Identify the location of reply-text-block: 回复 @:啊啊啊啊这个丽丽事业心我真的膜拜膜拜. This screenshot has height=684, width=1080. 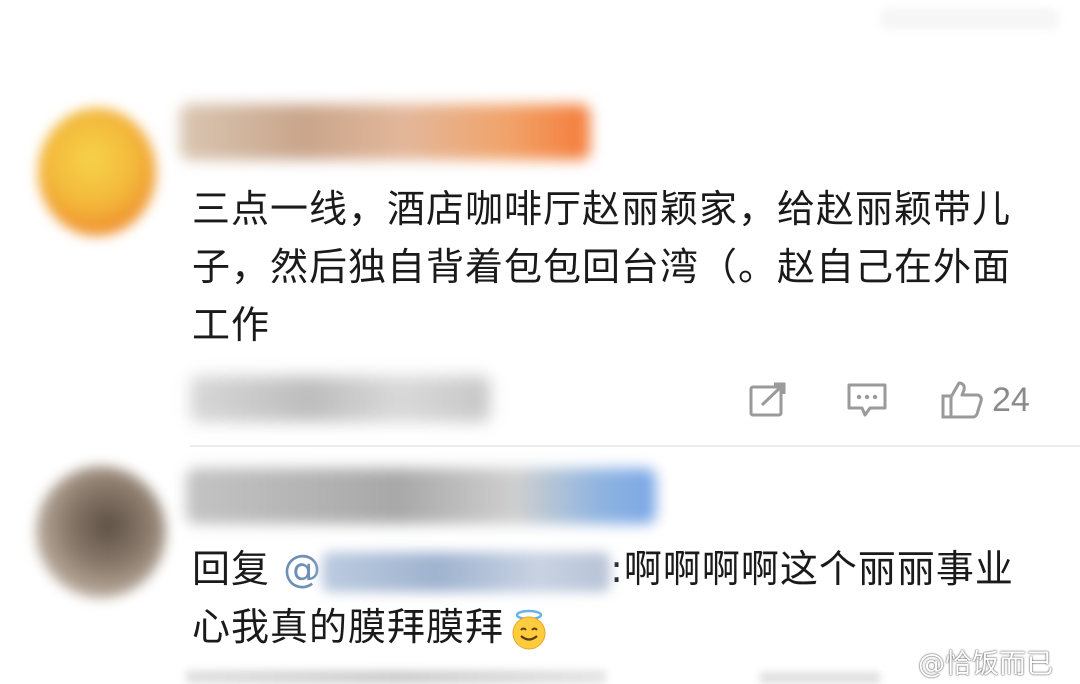
(612, 598).